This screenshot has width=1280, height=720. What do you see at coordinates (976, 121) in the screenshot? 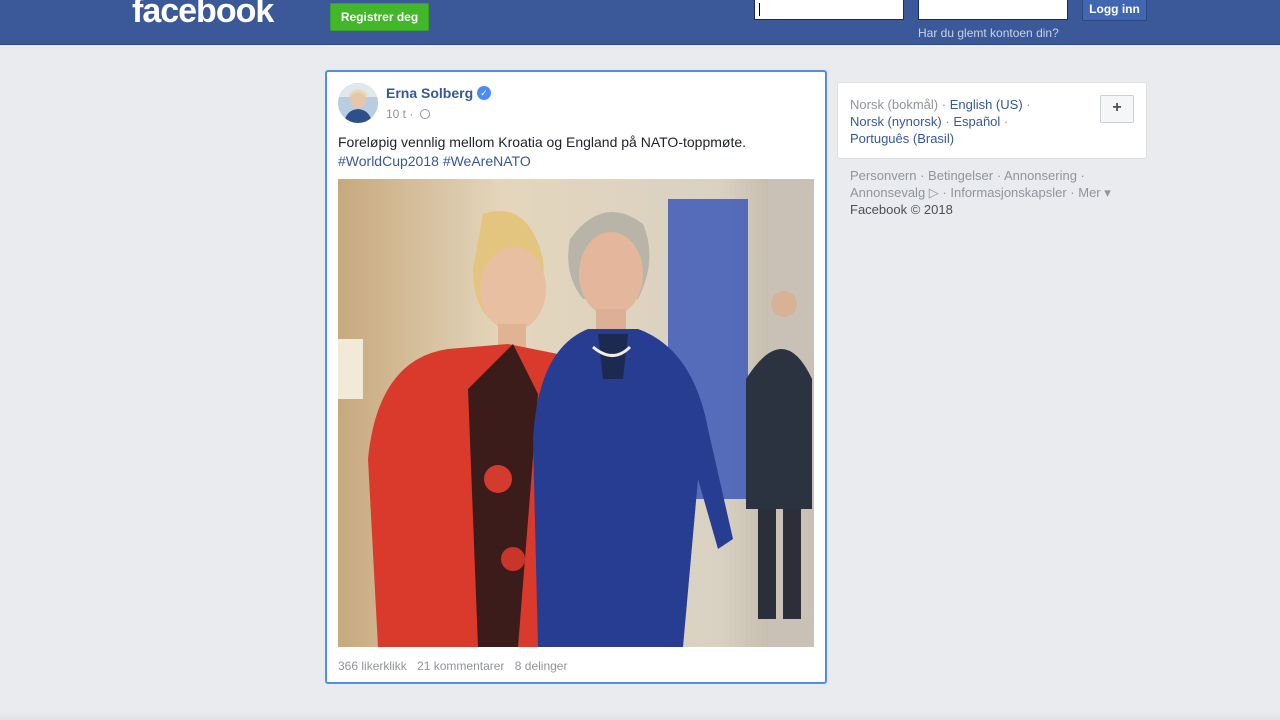
I see `language-espanol: Español` at bounding box center [976, 121].